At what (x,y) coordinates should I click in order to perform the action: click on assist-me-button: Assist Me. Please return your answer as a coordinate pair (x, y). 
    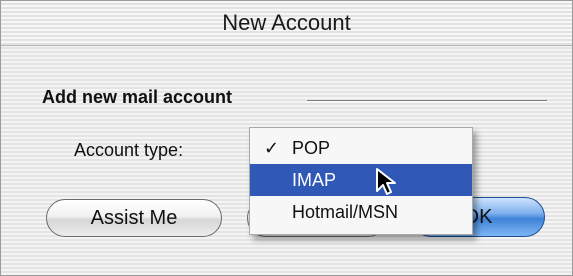
    Looking at the image, I should click on (134, 218).